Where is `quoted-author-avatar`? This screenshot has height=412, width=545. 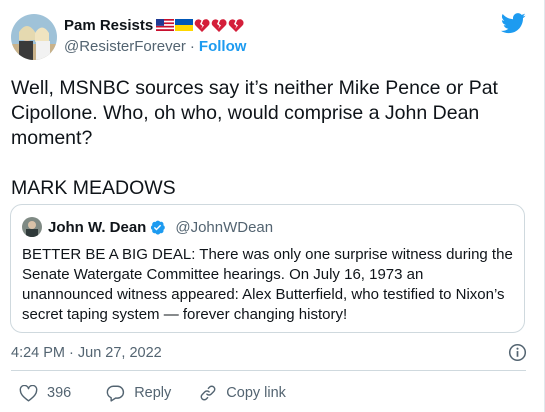 quoted-author-avatar is located at coordinates (32, 227).